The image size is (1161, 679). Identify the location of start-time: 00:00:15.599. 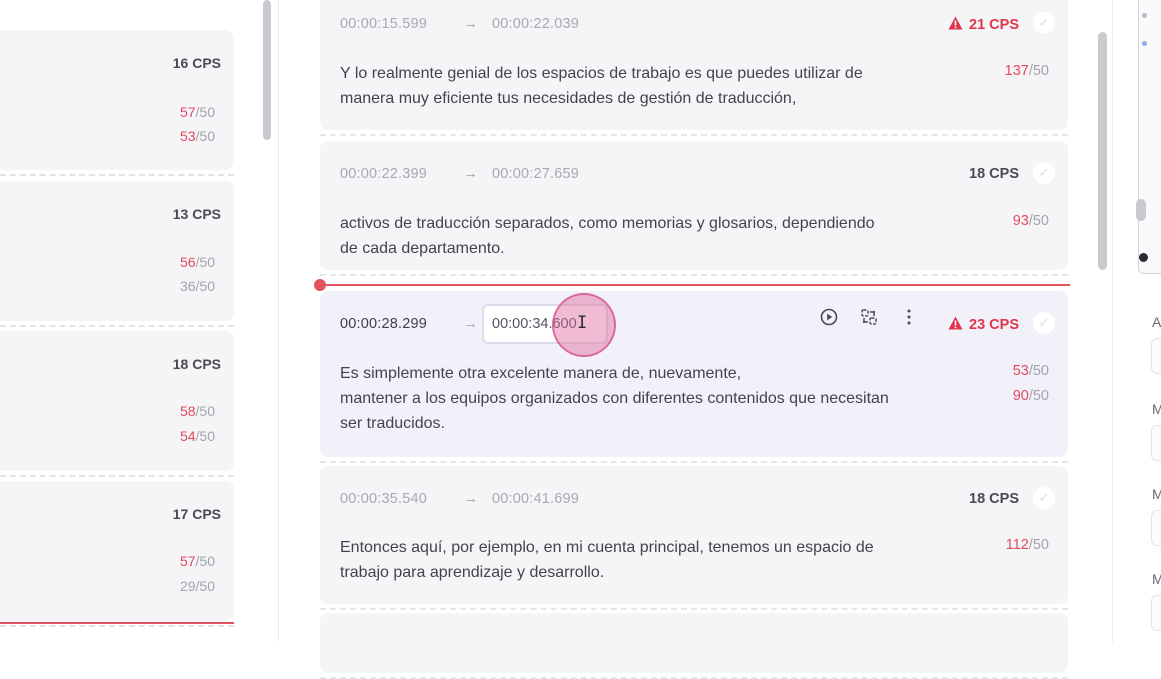
(383, 24).